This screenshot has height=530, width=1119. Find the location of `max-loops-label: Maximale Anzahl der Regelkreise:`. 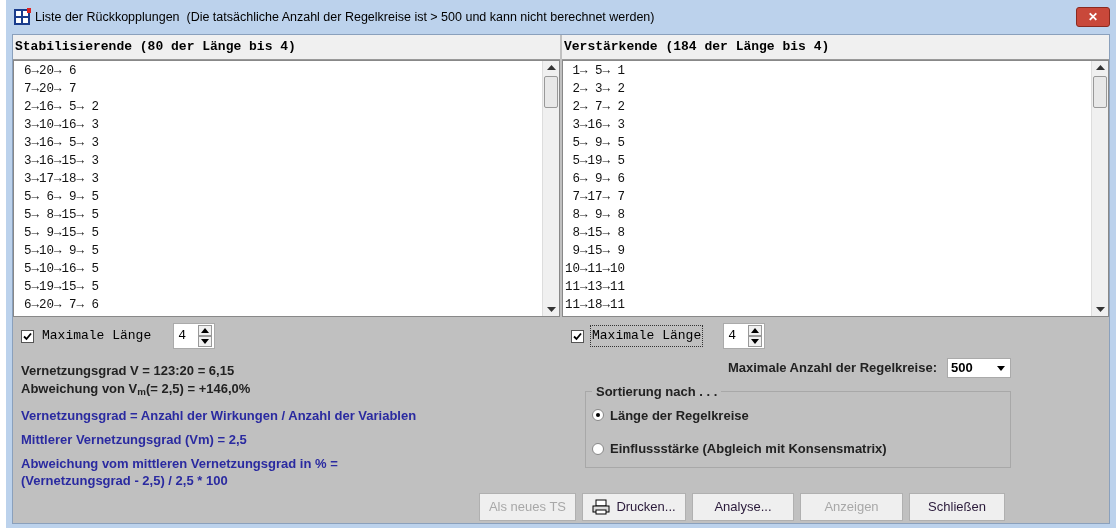

max-loops-label: Maximale Anzahl der Regelkreise: is located at coordinates (832, 368).